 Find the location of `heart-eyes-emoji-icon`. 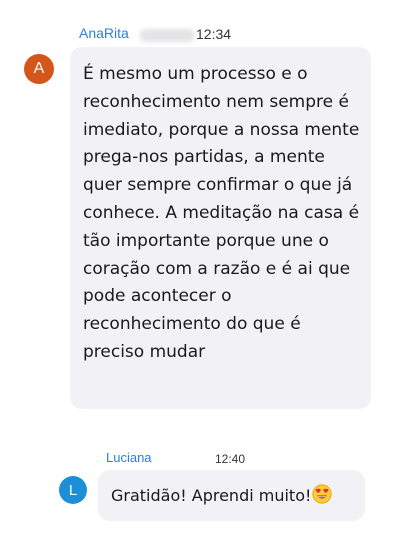

heart-eyes-emoji-icon is located at coordinates (322, 494).